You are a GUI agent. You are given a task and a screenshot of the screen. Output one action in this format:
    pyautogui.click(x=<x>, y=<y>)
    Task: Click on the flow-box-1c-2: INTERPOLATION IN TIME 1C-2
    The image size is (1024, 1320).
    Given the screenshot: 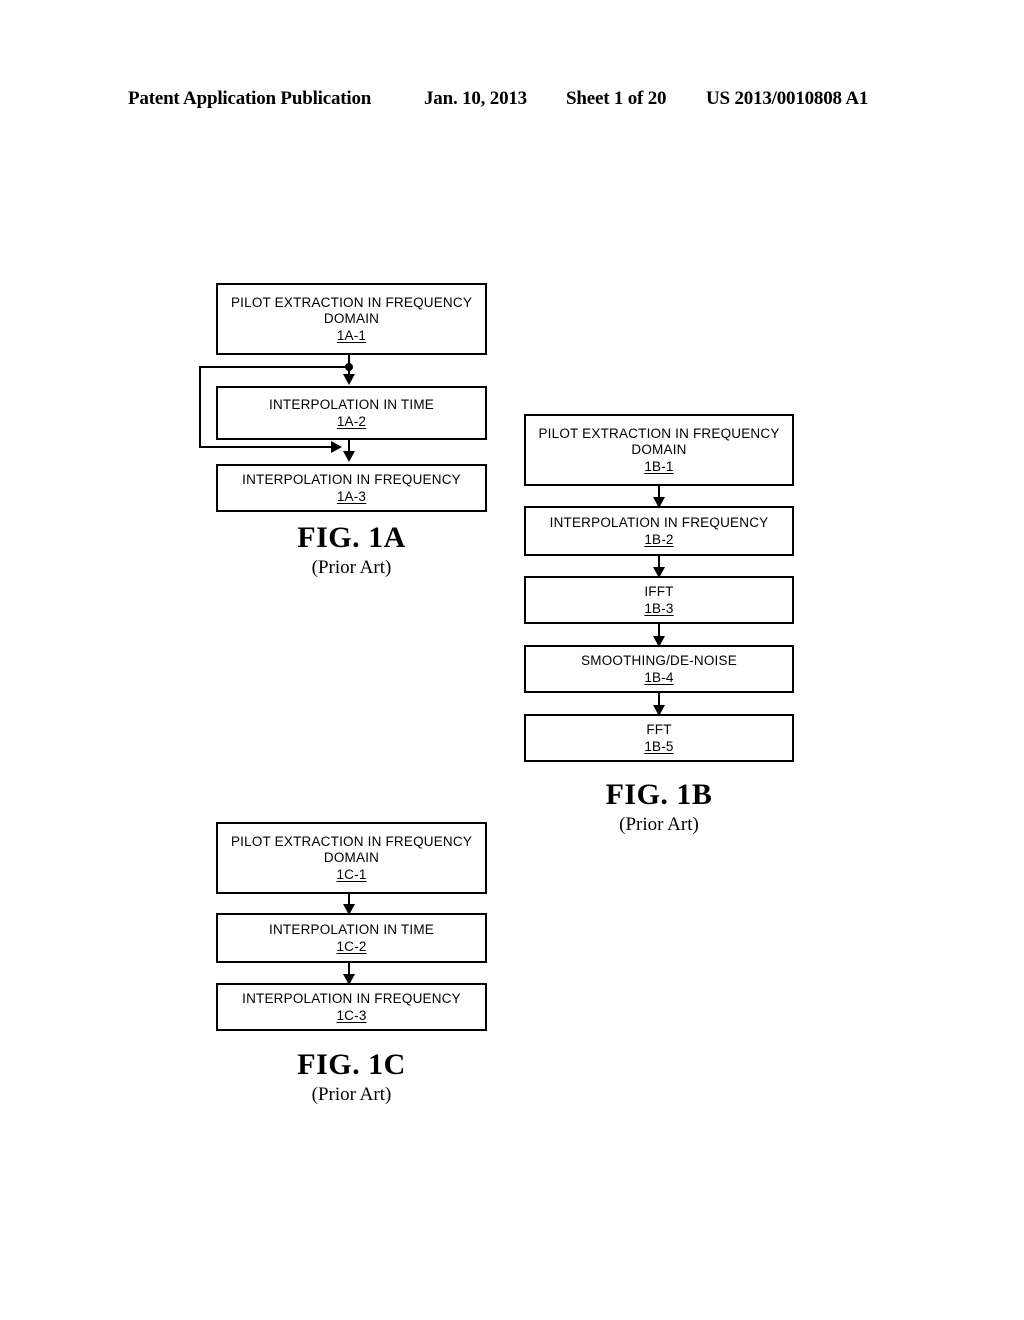 What is the action you would take?
    pyautogui.click(x=351, y=938)
    